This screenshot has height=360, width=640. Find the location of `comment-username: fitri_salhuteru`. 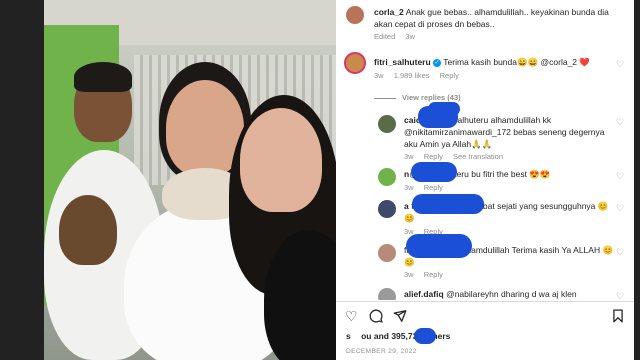

comment-username: fitri_salhuteru is located at coordinates (402, 62).